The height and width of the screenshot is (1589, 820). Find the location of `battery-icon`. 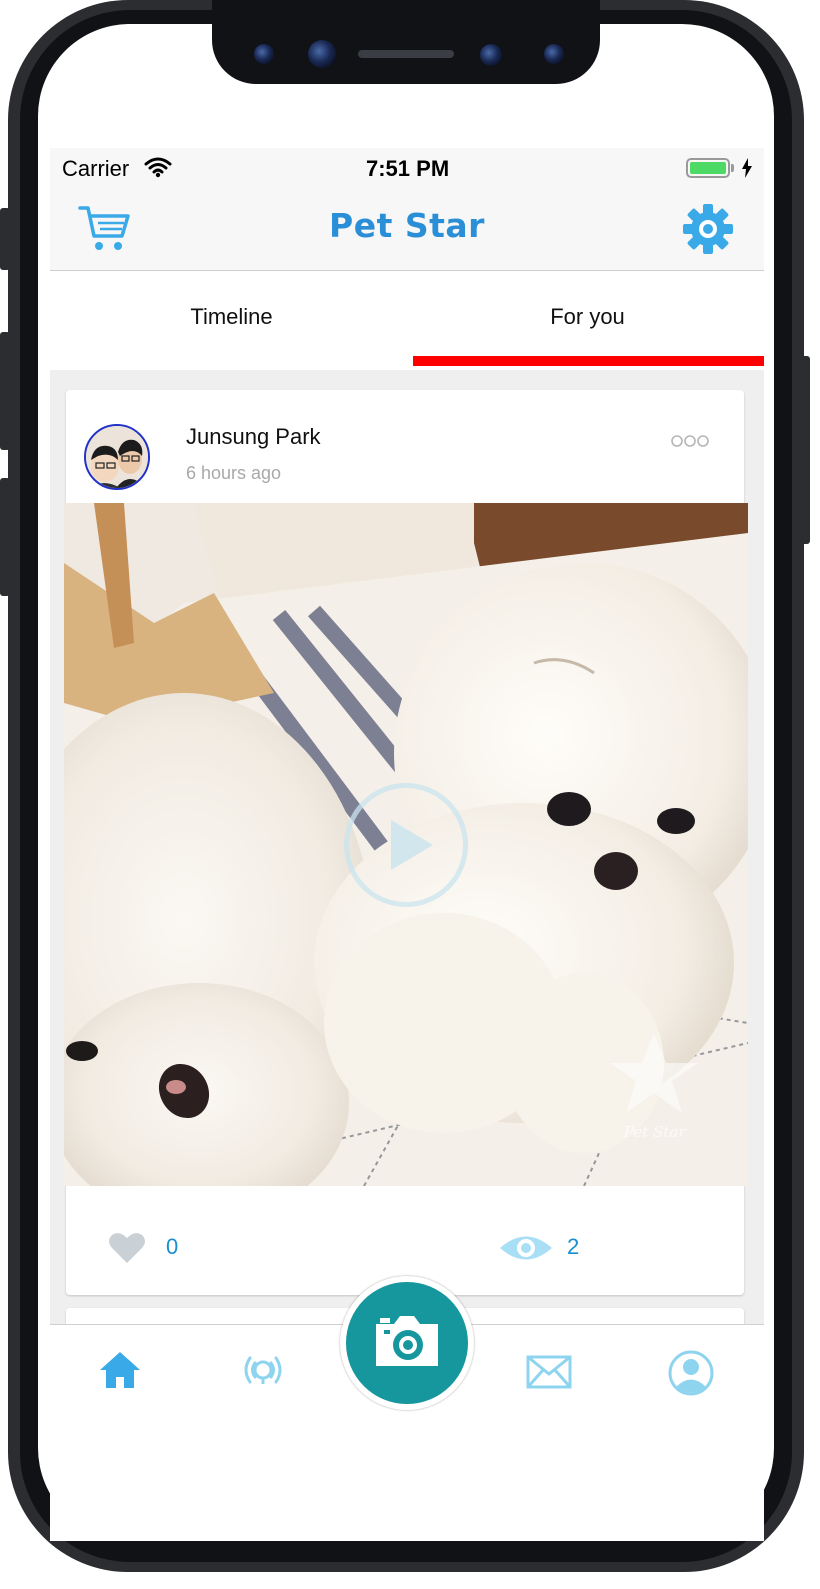

battery-icon is located at coordinates (708, 168).